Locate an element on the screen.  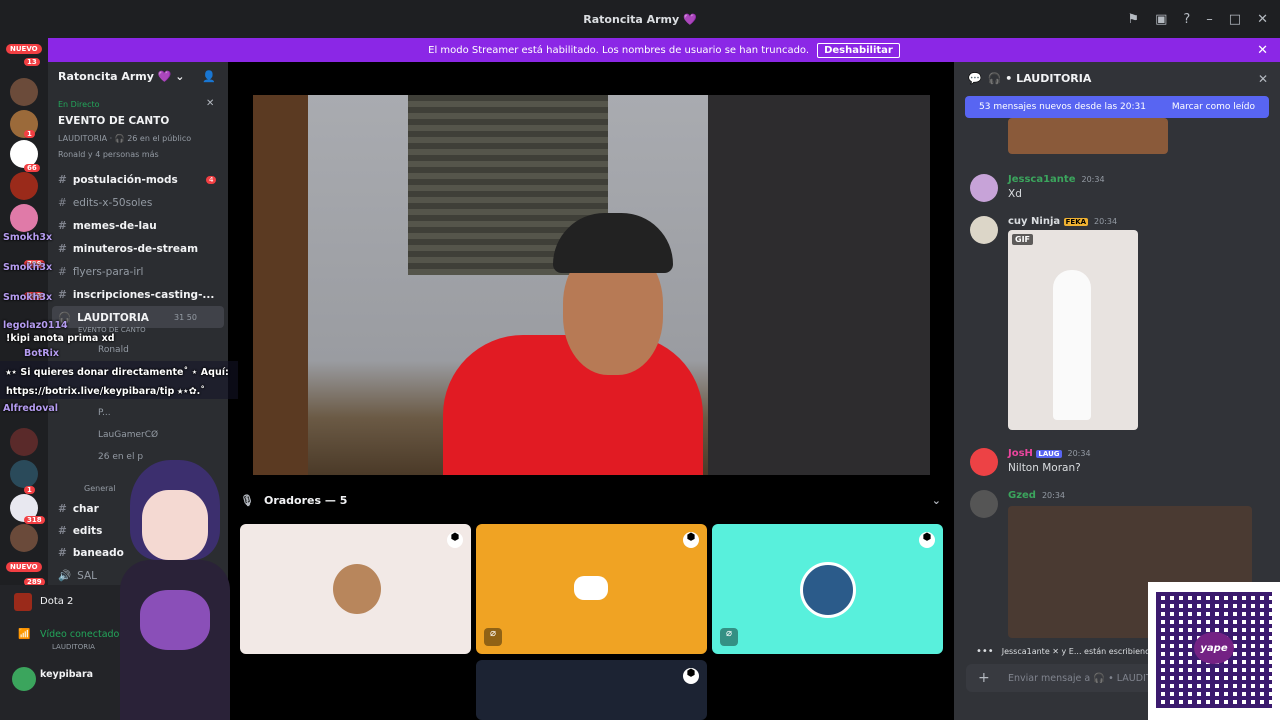
close-chat-icon: ✕ is located at coordinates (1263, 79).